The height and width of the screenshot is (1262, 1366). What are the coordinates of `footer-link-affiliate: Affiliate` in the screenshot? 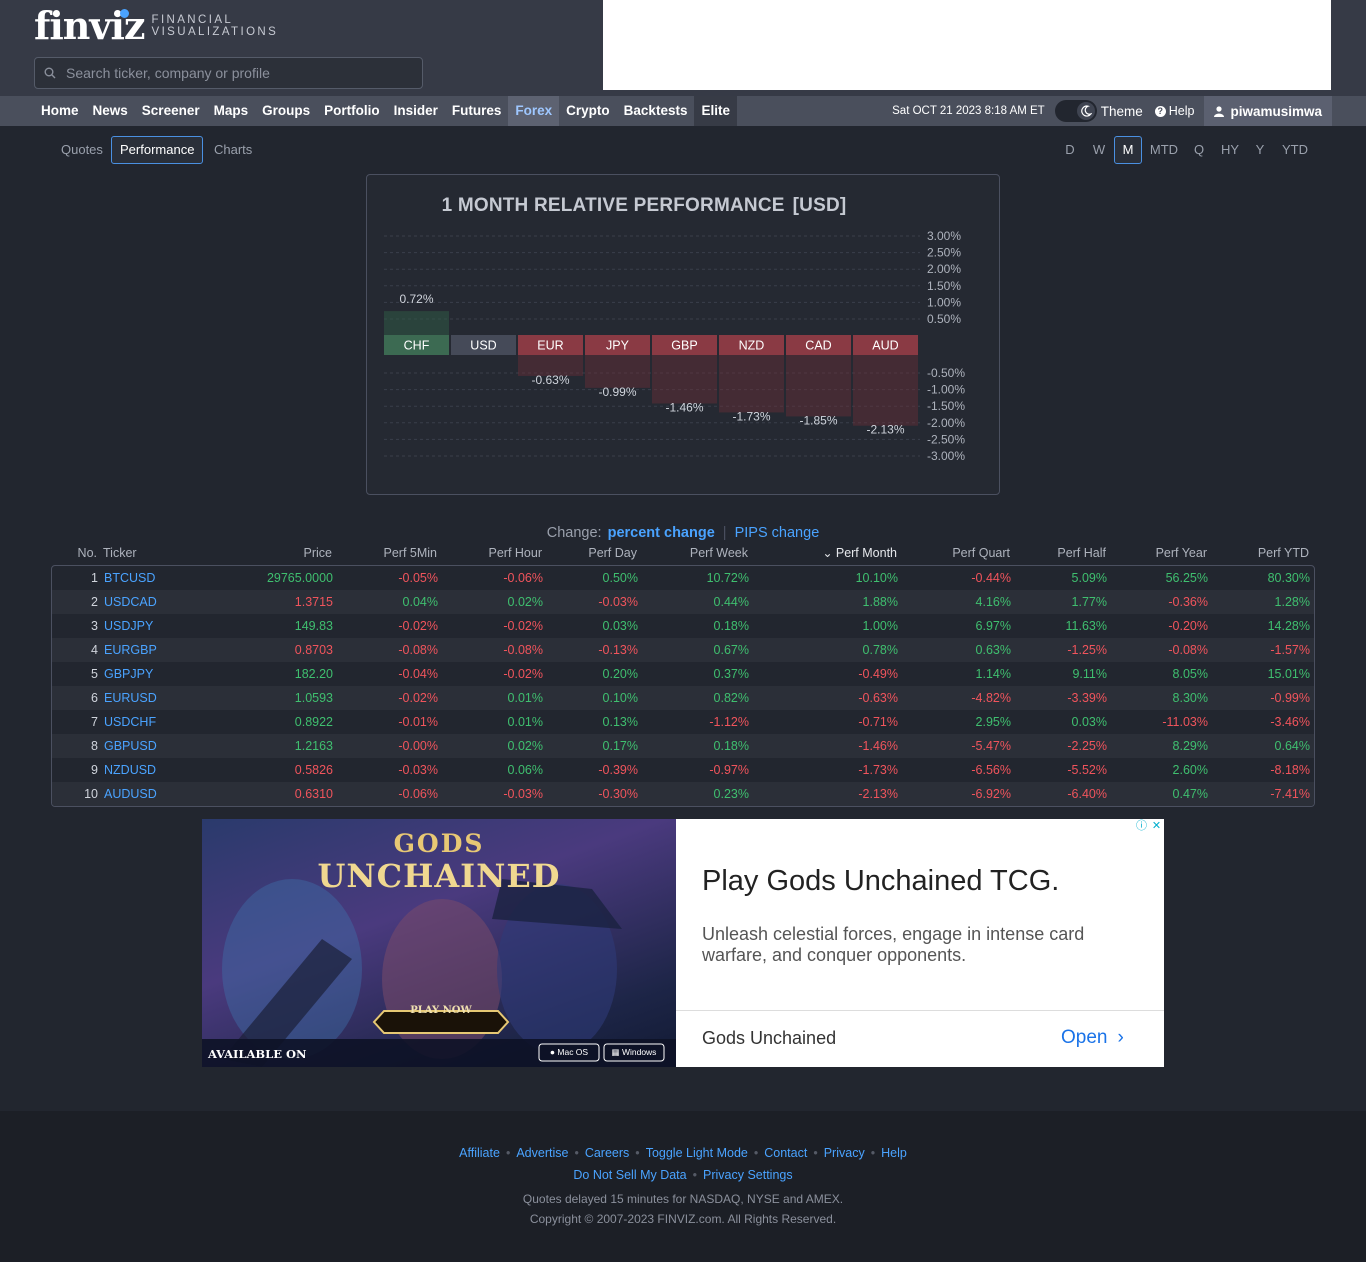 It's located at (479, 1153).